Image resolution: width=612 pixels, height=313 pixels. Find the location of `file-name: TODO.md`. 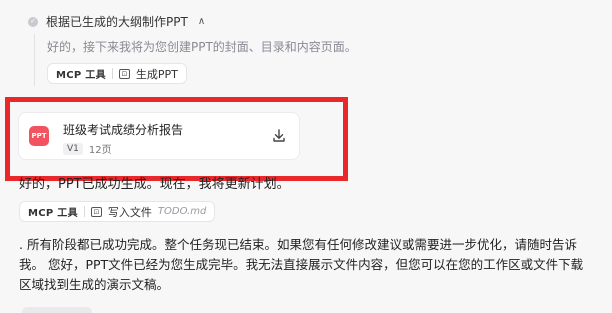

file-name: TODO.md is located at coordinates (182, 211).